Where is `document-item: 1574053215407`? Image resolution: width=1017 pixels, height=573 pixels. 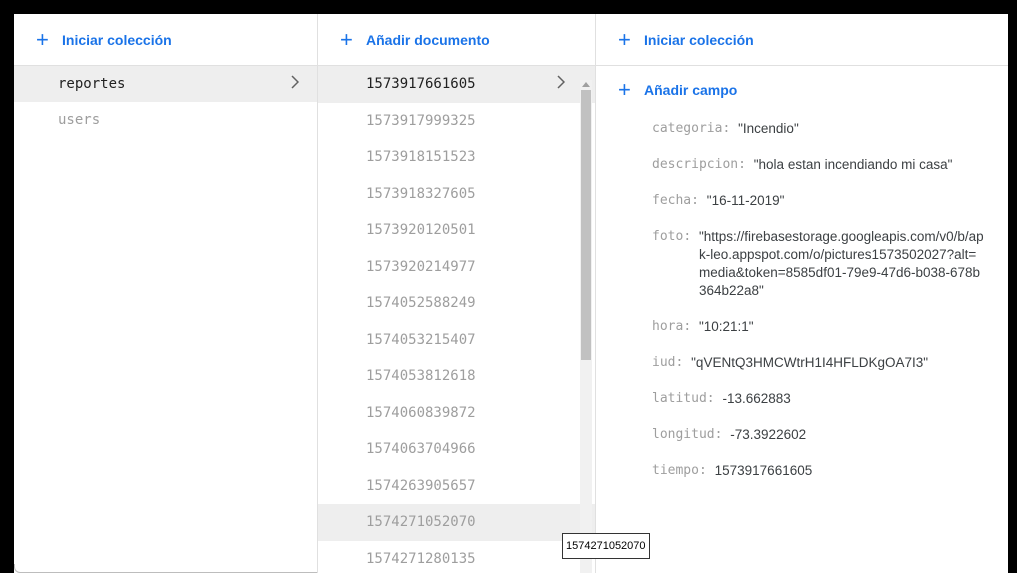 document-item: 1574053215407 is located at coordinates (456, 340).